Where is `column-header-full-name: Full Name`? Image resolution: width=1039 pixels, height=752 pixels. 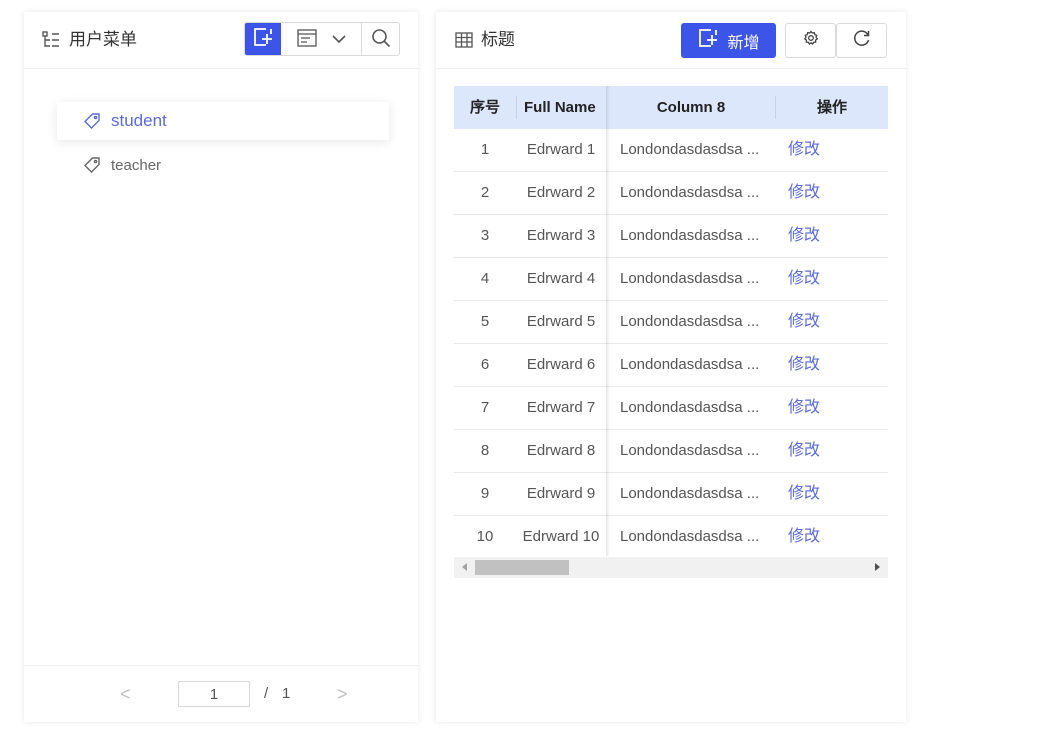
column-header-full-name: Full Name is located at coordinates (565, 107).